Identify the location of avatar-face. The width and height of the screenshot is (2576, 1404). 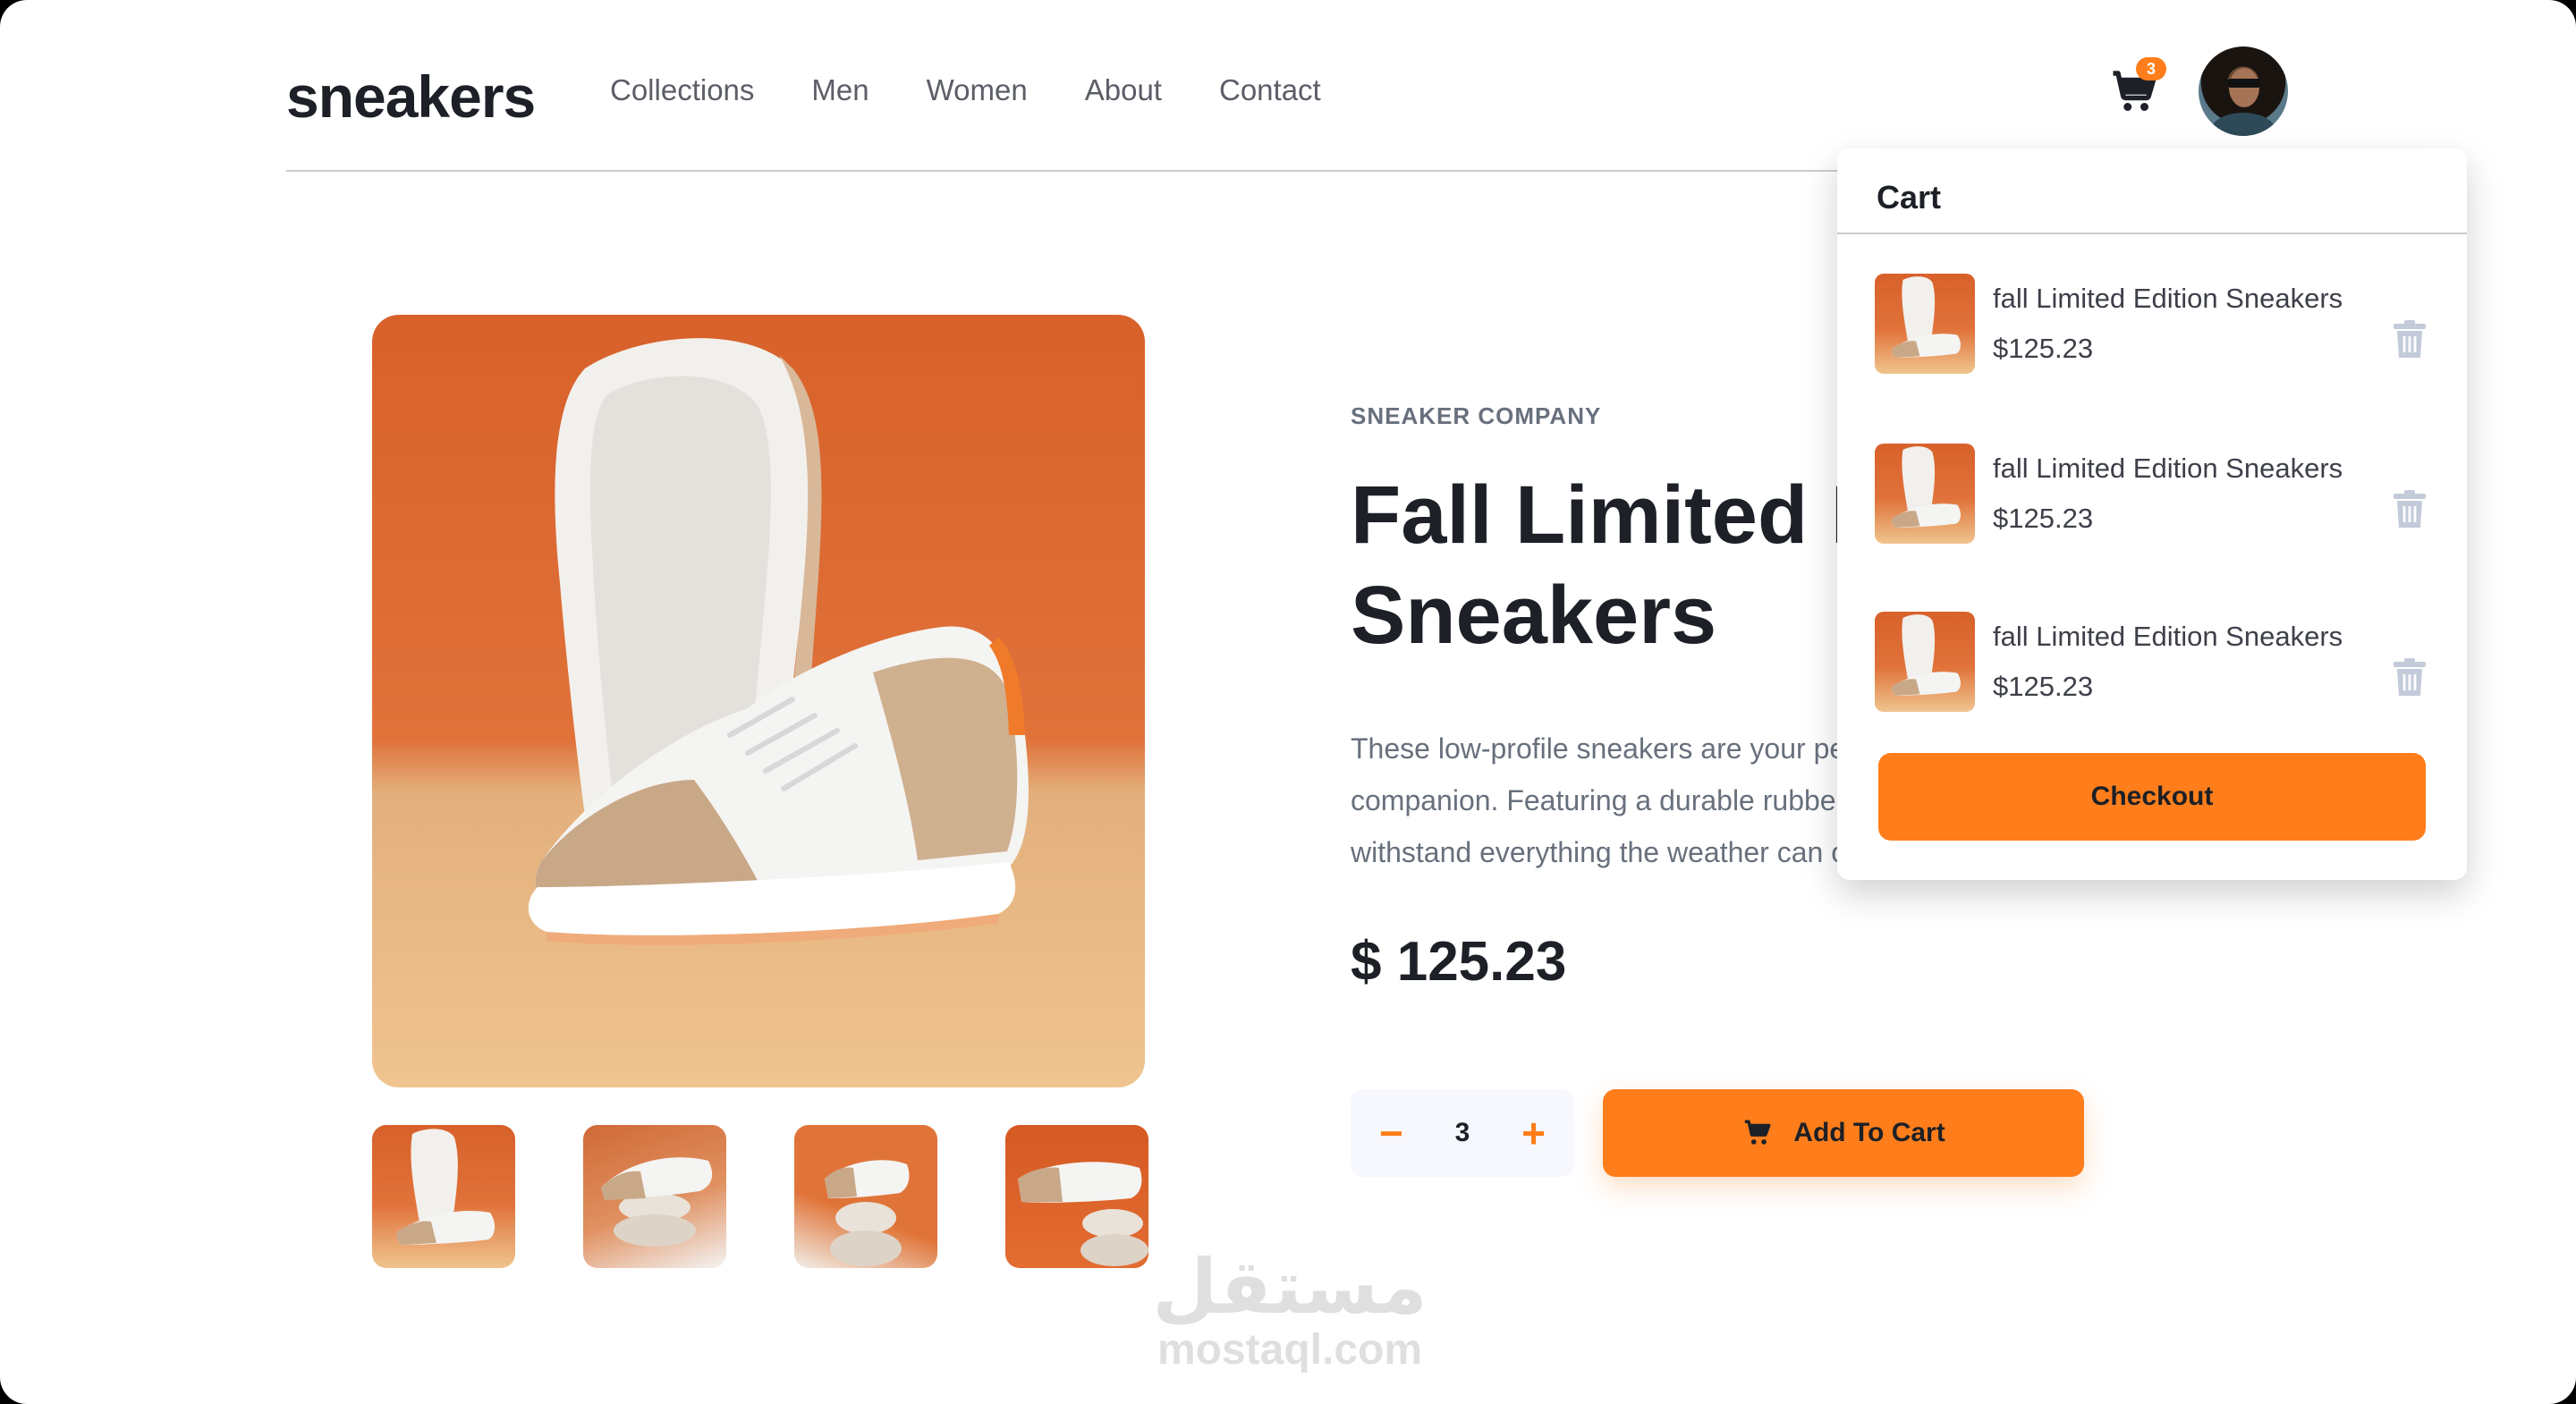
(2244, 87).